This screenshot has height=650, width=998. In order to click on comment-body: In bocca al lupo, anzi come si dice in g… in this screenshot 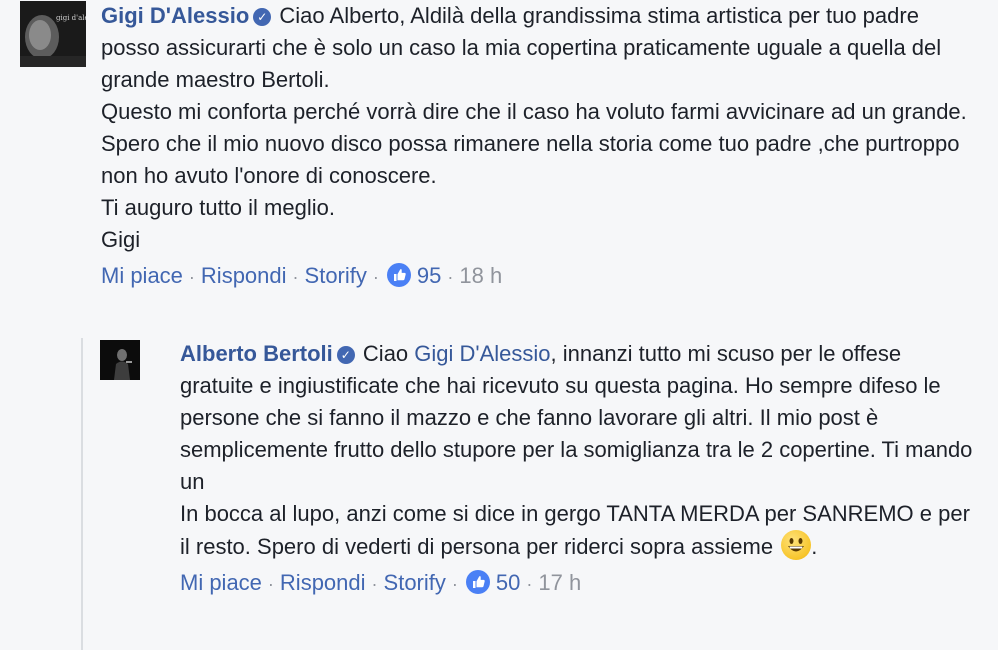, I will do `click(575, 530)`.